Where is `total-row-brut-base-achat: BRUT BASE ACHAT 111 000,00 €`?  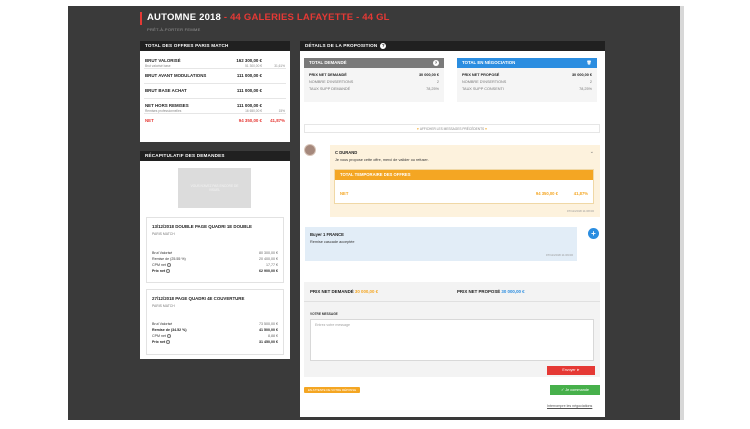 total-row-brut-base-achat: BRUT BASE ACHAT 111 000,00 € is located at coordinates (215, 91).